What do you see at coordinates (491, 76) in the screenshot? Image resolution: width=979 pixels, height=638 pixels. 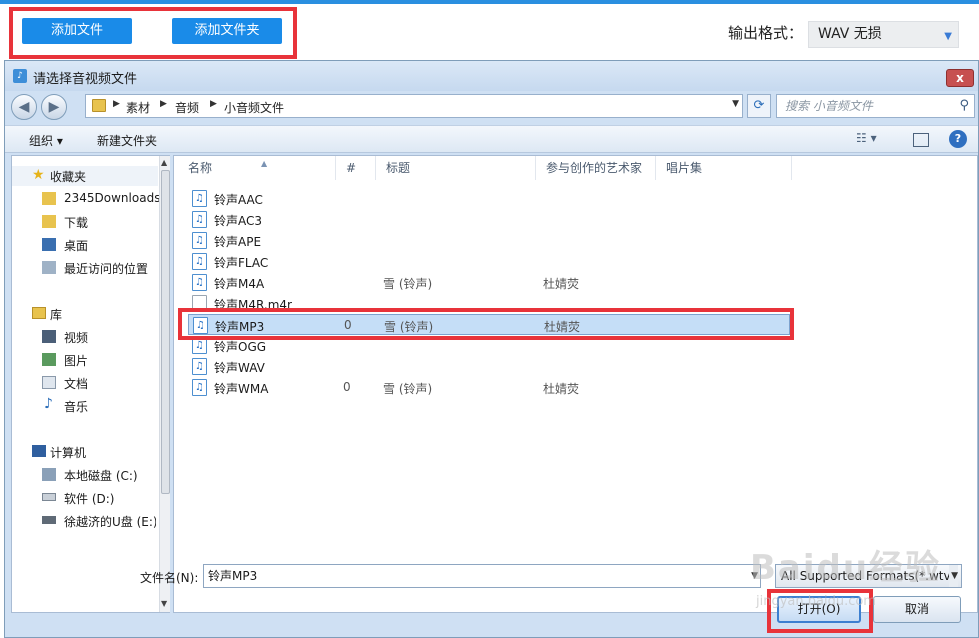 I see `dialog-title-bar: ♪ 请选择音视频文件 x` at bounding box center [491, 76].